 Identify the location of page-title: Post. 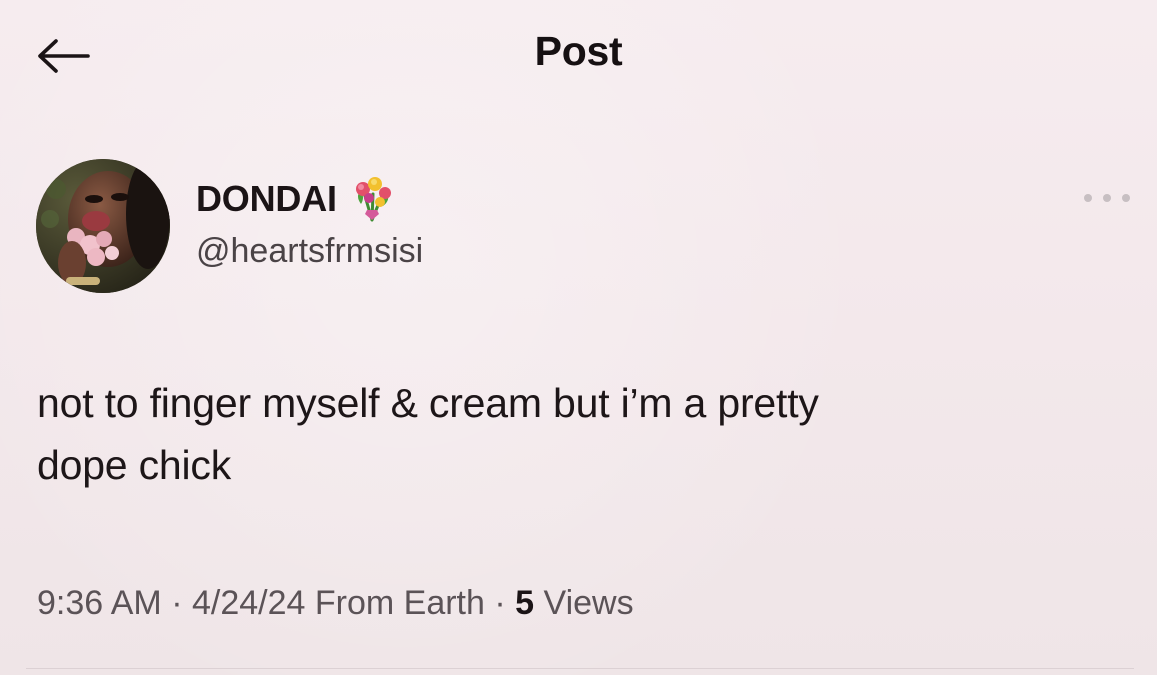
(578, 51).